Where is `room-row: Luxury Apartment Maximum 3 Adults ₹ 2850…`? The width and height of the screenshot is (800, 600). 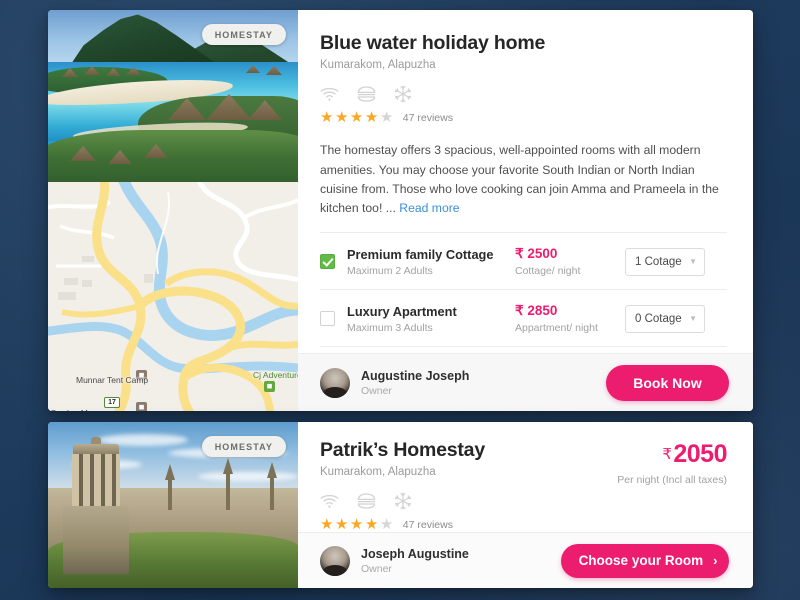 room-row: Luxury Apartment Maximum 3 Adults ₹ 2850… is located at coordinates (523, 318).